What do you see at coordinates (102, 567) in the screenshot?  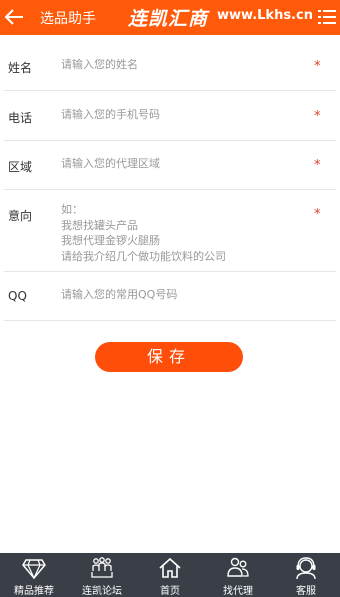 I see `forum-people-icon` at bounding box center [102, 567].